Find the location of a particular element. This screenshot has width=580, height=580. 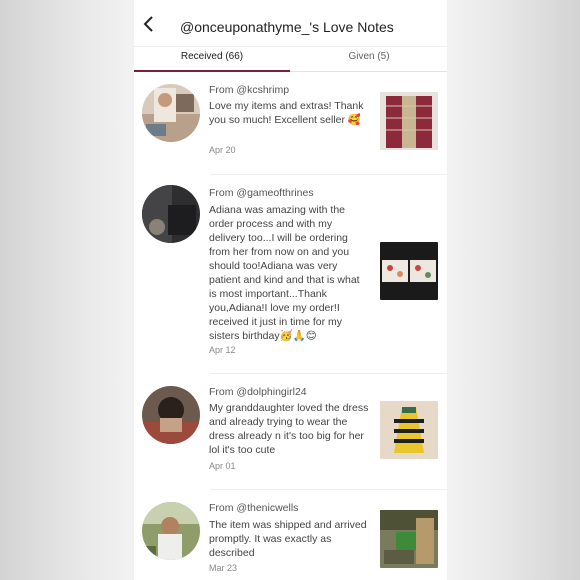

tab-bar: Received (66) Given (5) is located at coordinates (290, 59).